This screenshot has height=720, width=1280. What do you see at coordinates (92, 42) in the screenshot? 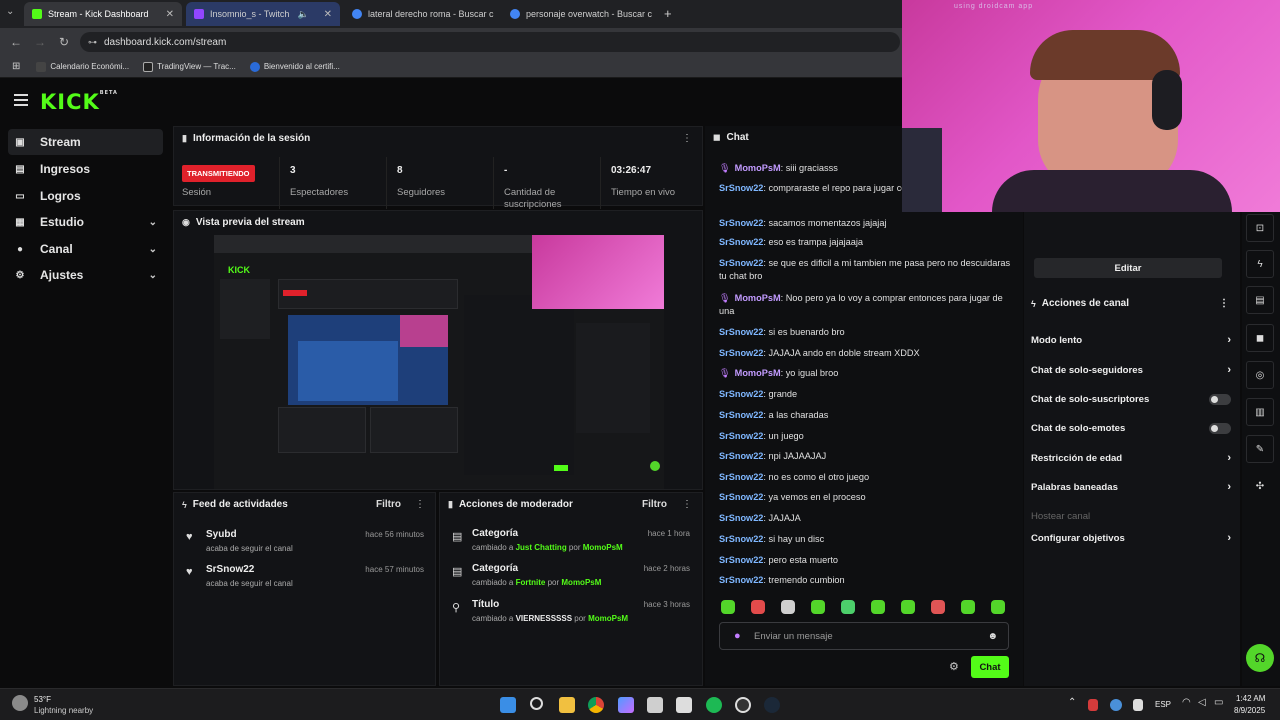
I see `site-info-icon: ⊶` at bounding box center [92, 42].